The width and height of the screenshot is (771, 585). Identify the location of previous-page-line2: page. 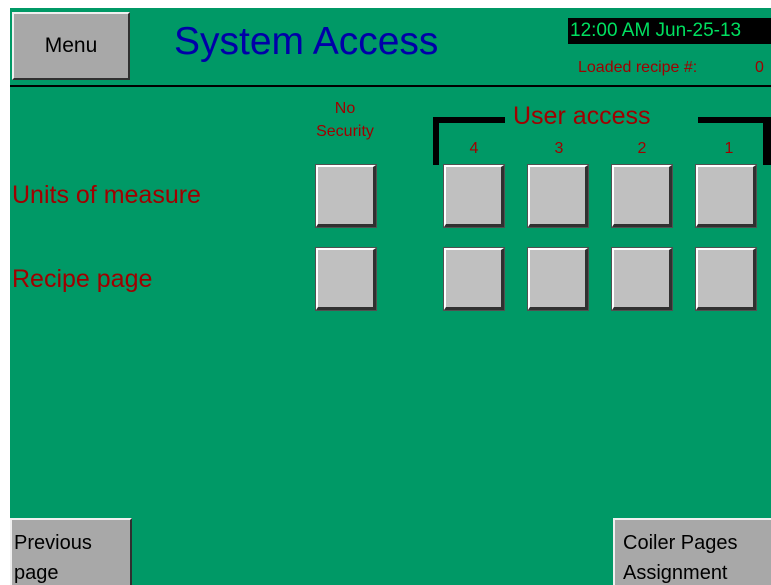
(36, 573).